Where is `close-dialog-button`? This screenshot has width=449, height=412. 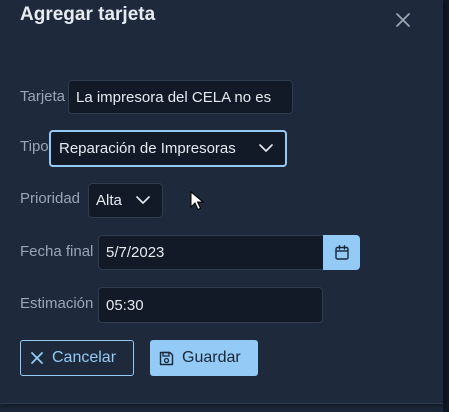
close-dialog-button is located at coordinates (403, 20).